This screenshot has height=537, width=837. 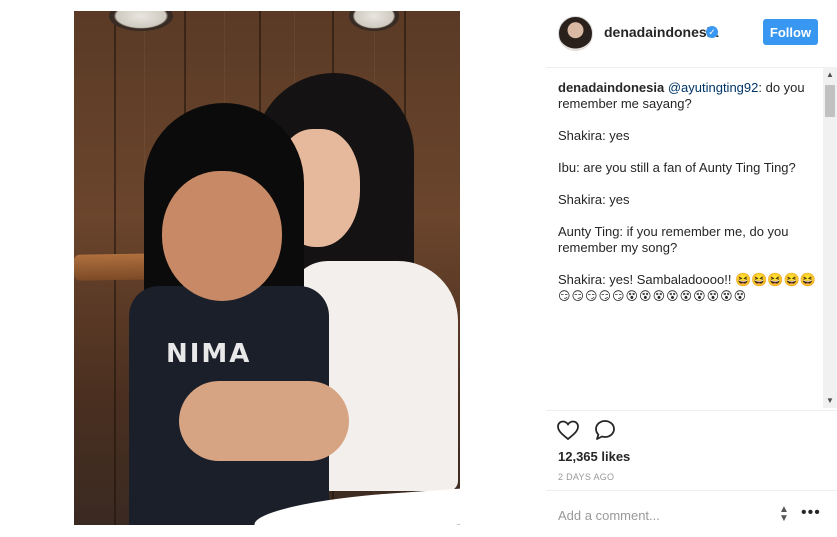 I want to click on avatar, so click(x=575, y=33).